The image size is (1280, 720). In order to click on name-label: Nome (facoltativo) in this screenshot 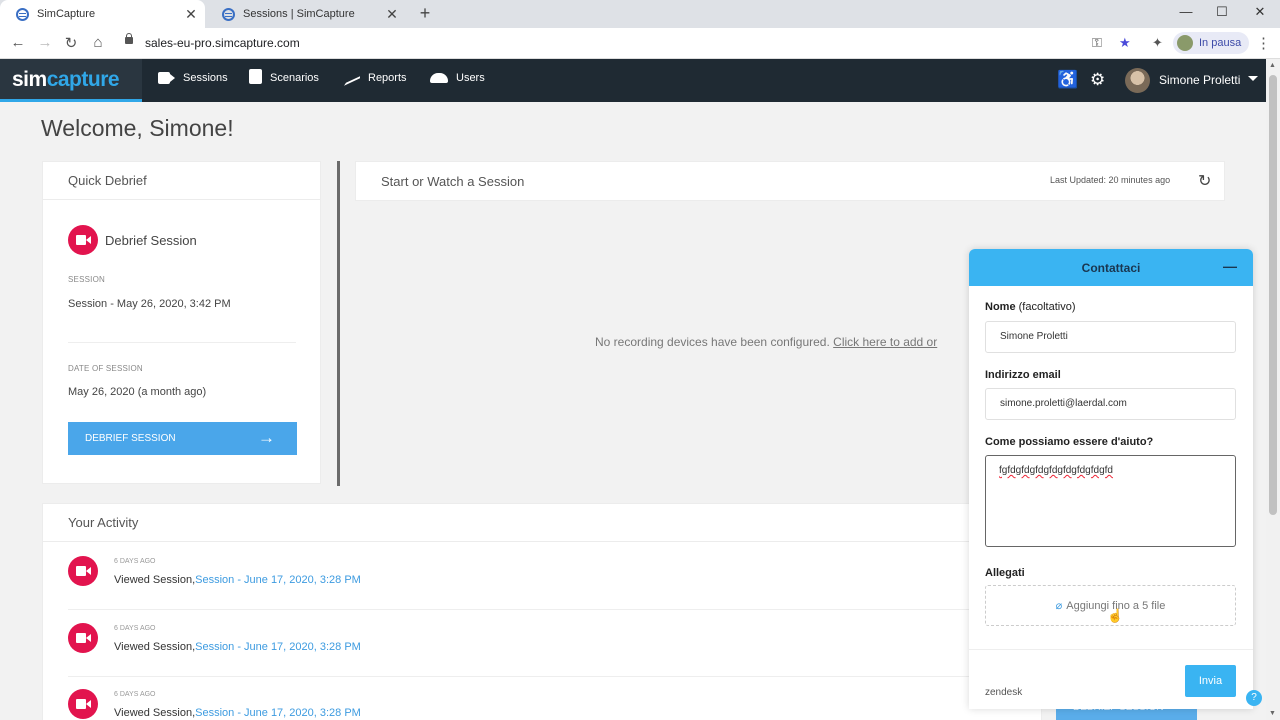, I will do `click(1030, 307)`.